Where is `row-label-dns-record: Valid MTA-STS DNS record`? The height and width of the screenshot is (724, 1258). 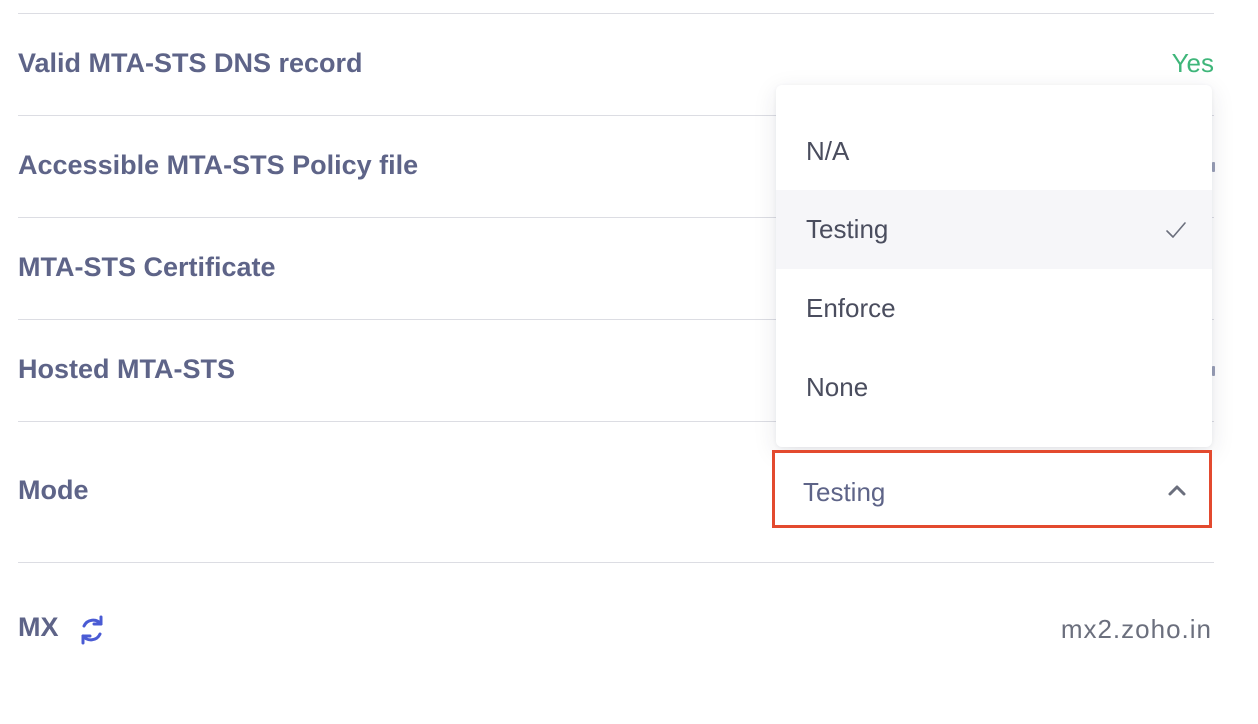
row-label-dns-record: Valid MTA-STS DNS record is located at coordinates (190, 63).